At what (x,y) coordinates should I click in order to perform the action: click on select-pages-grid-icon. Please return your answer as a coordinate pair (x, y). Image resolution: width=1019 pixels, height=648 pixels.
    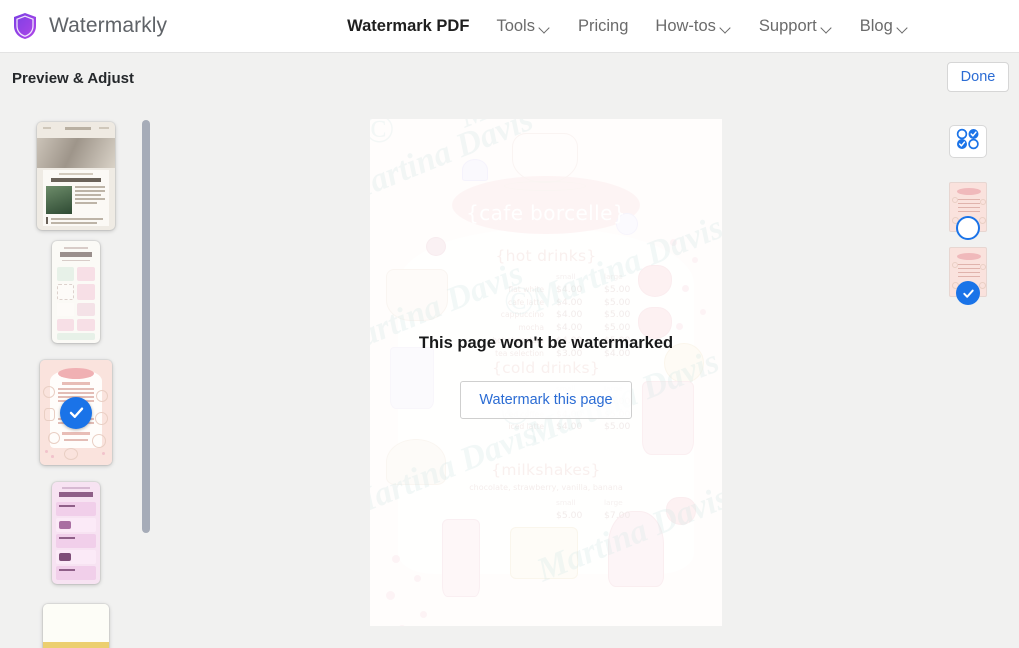
    Looking at the image, I should click on (968, 141).